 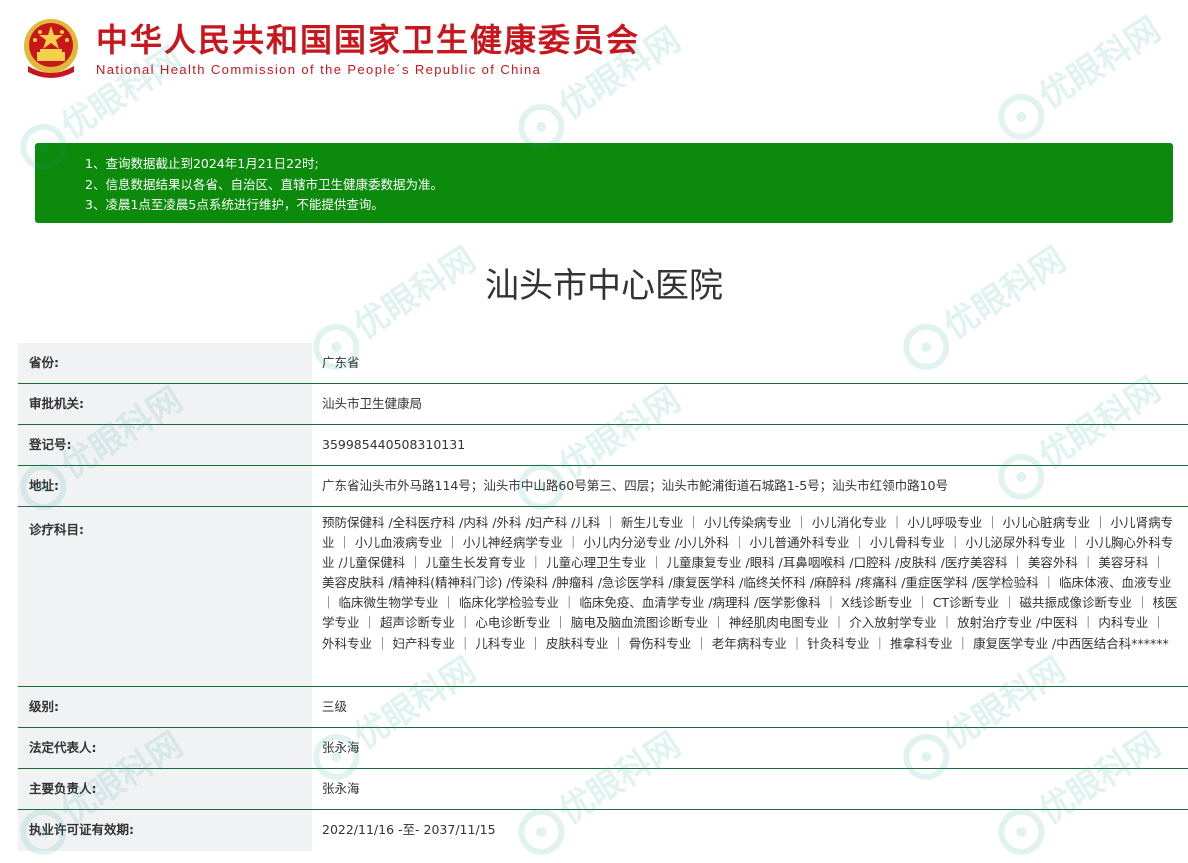 What do you see at coordinates (372, 403) in the screenshot?
I see `authority-value: 汕头市卫生健康局` at bounding box center [372, 403].